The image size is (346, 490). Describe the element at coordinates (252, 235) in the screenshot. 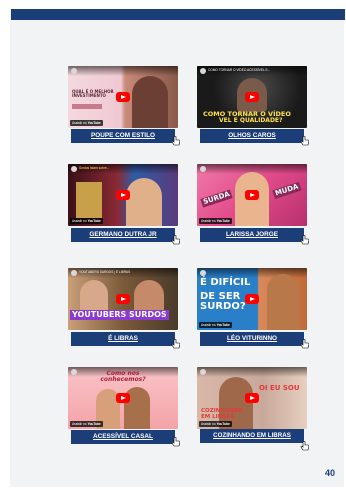

I see `video-label: LARISSA JORGE` at that location.